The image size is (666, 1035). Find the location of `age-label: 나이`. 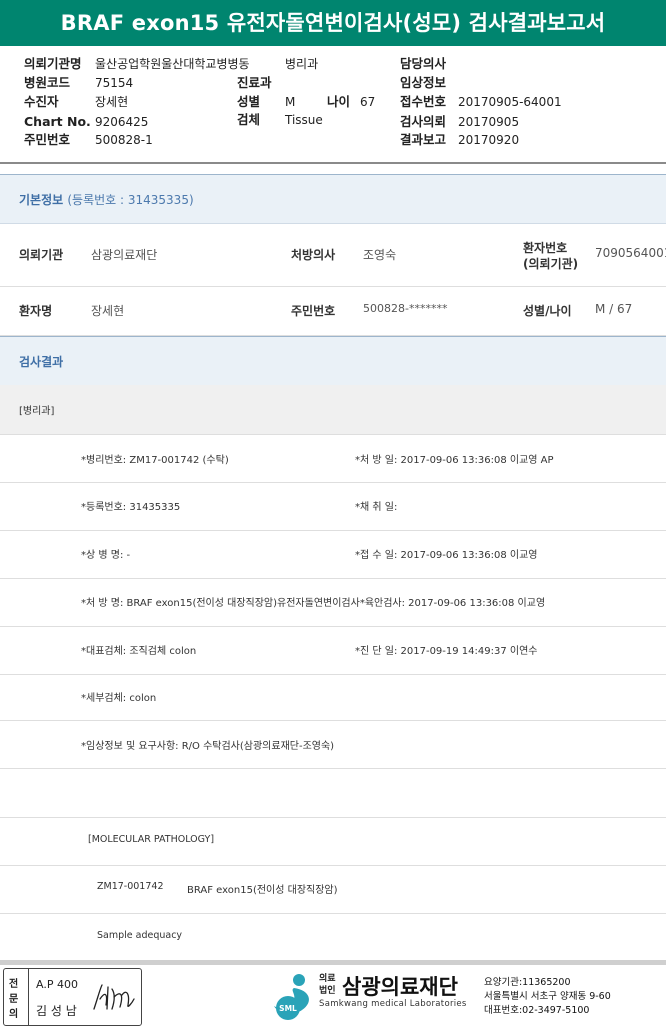

age-label: 나이 is located at coordinates (339, 101).